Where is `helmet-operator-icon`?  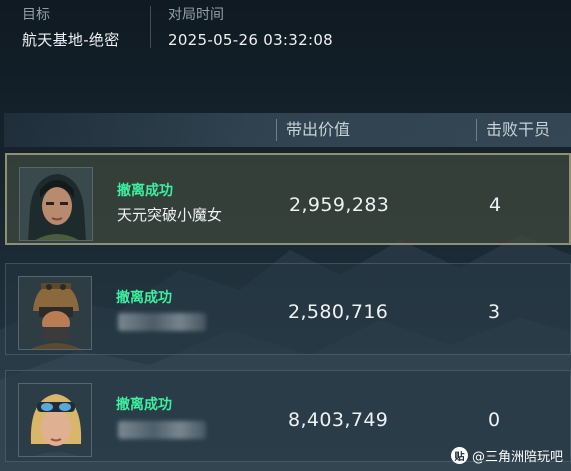 helmet-operator-icon is located at coordinates (55, 313).